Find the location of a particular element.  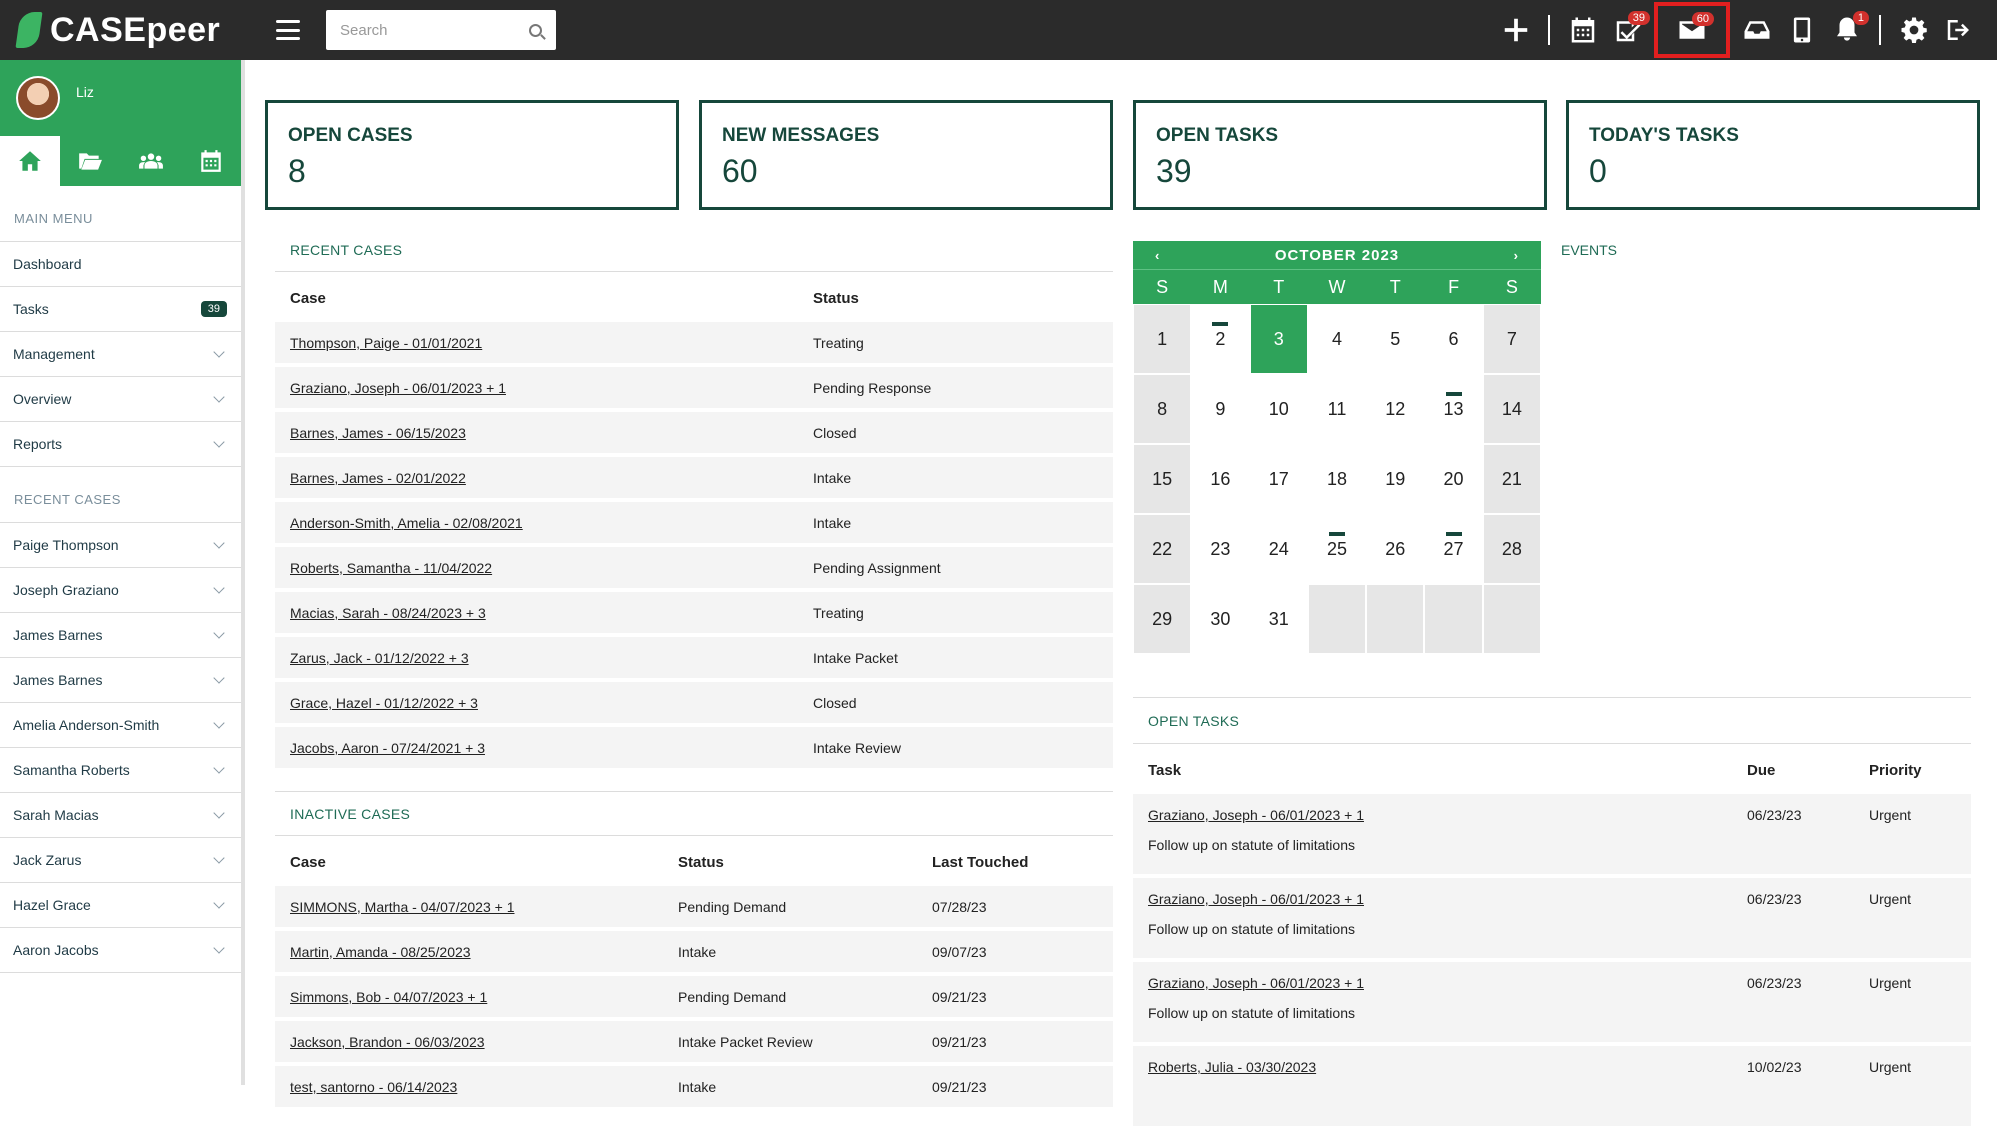

calendar-day: 31 is located at coordinates (1278, 619).